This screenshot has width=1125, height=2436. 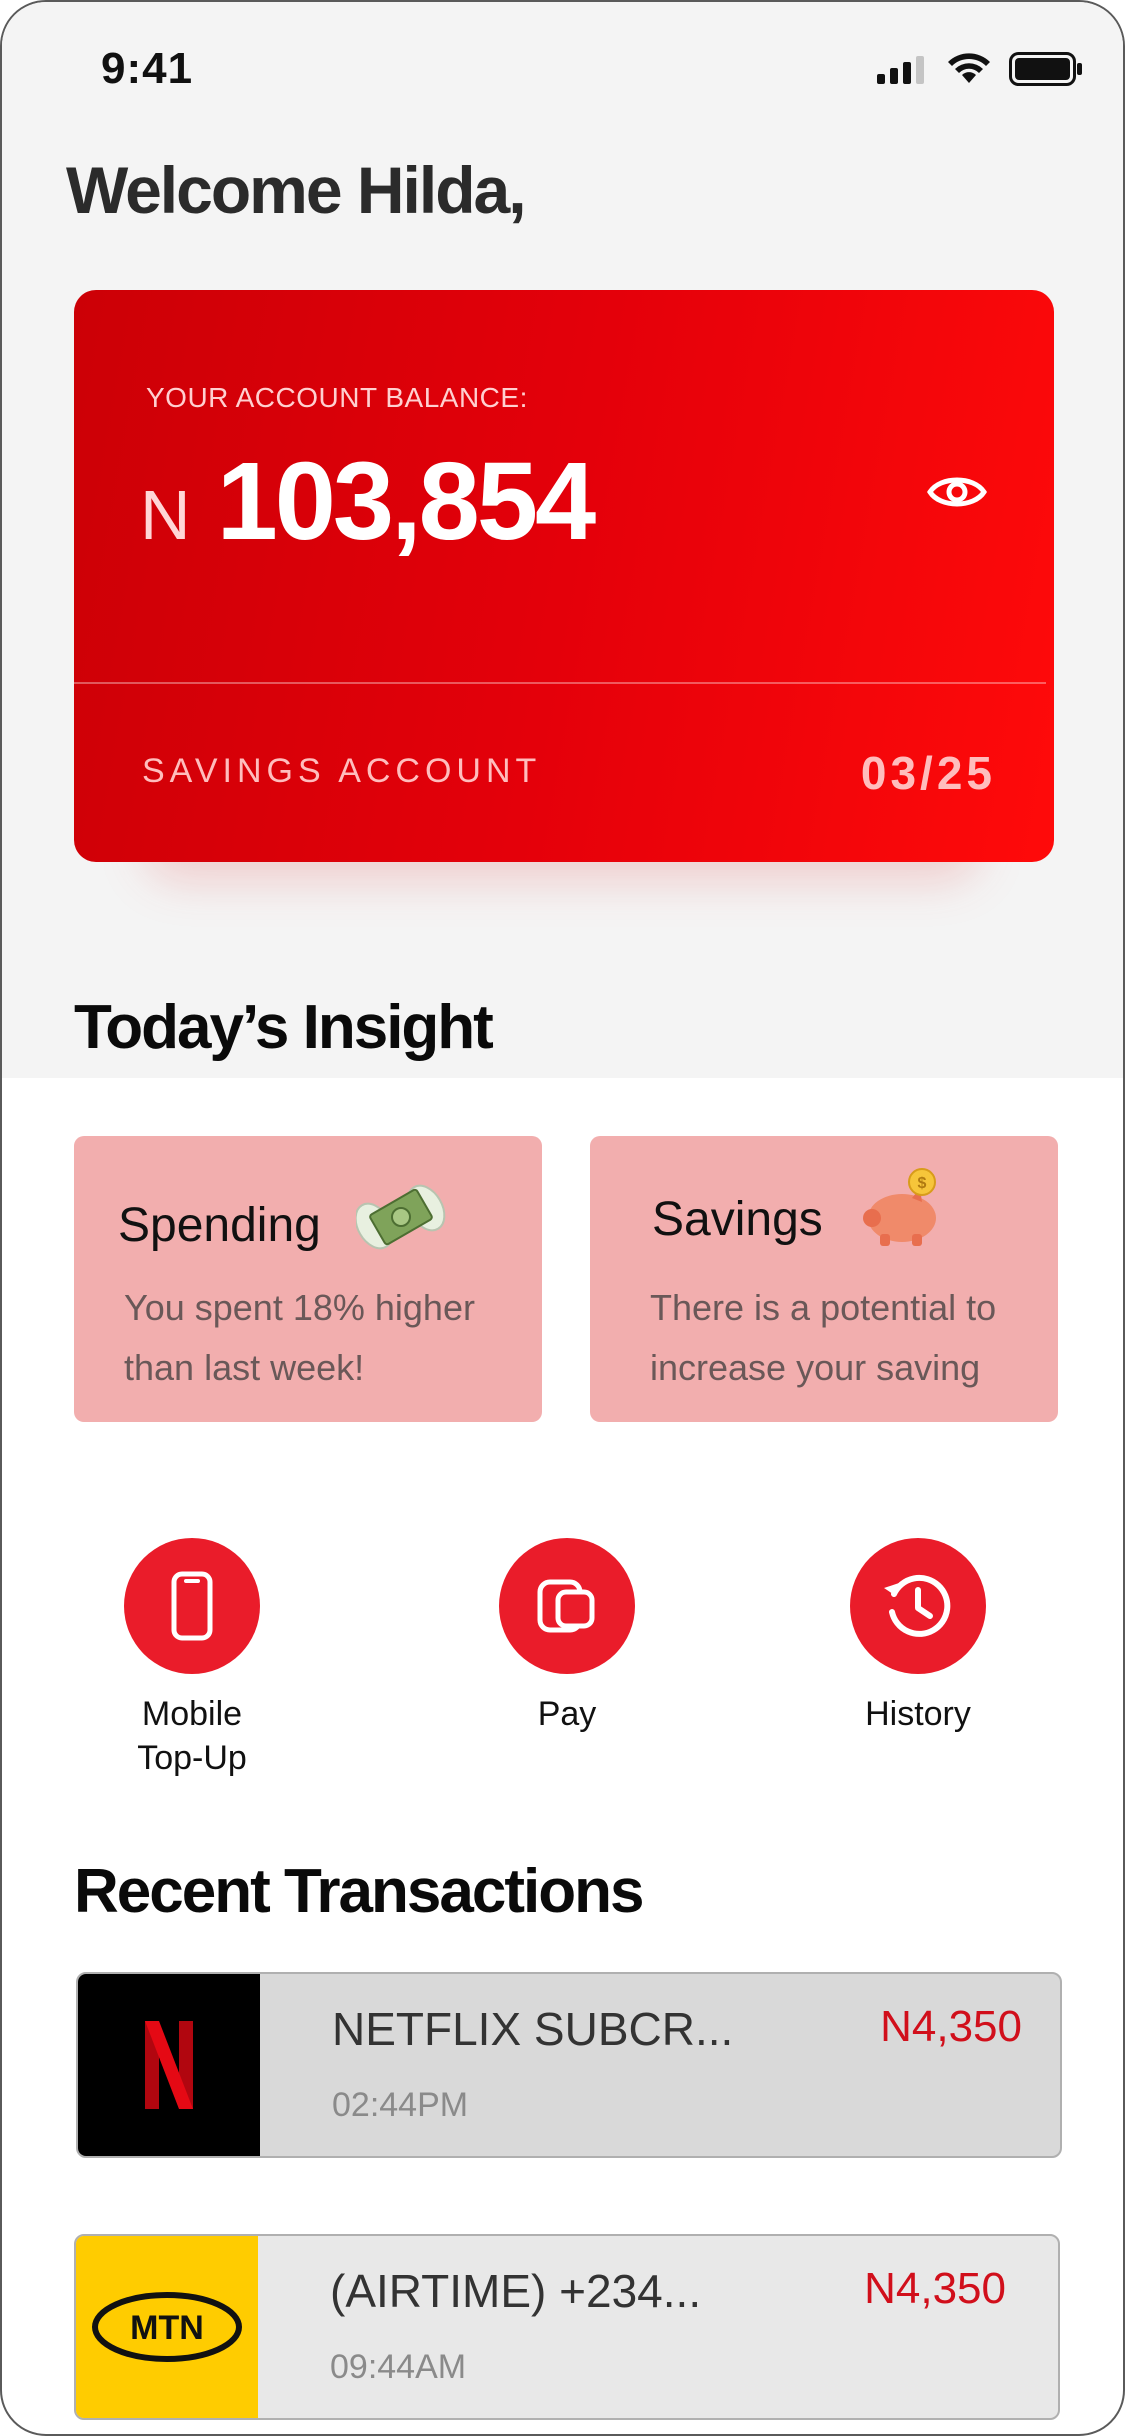 What do you see at coordinates (219, 1225) in the screenshot?
I see `spending-title: Spending` at bounding box center [219, 1225].